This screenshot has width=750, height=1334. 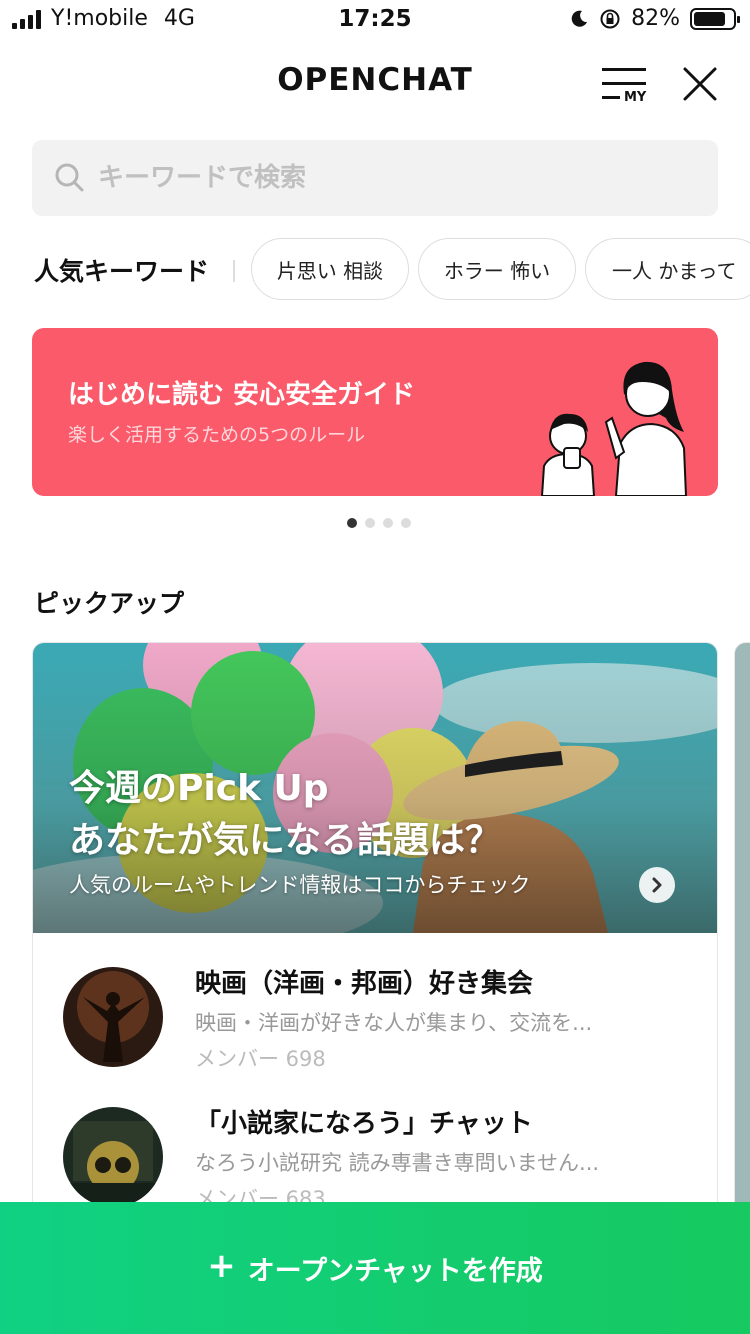 What do you see at coordinates (234, 271) in the screenshot?
I see `keywords-divider` at bounding box center [234, 271].